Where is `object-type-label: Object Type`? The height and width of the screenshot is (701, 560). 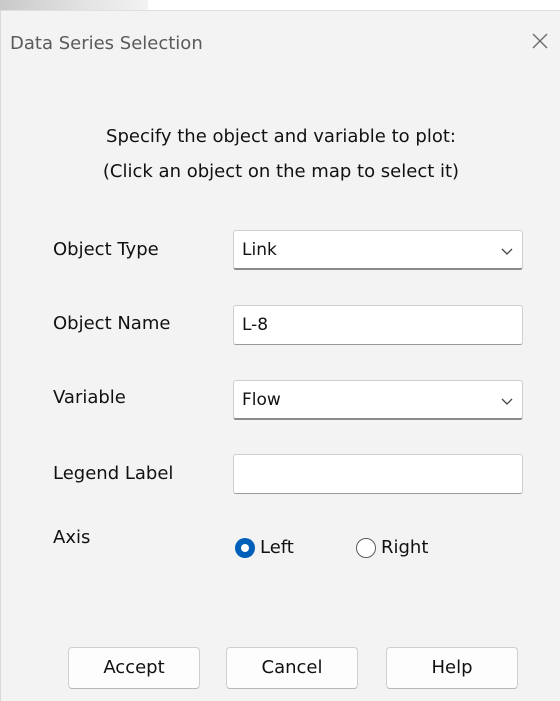
object-type-label: Object Type is located at coordinates (106, 249).